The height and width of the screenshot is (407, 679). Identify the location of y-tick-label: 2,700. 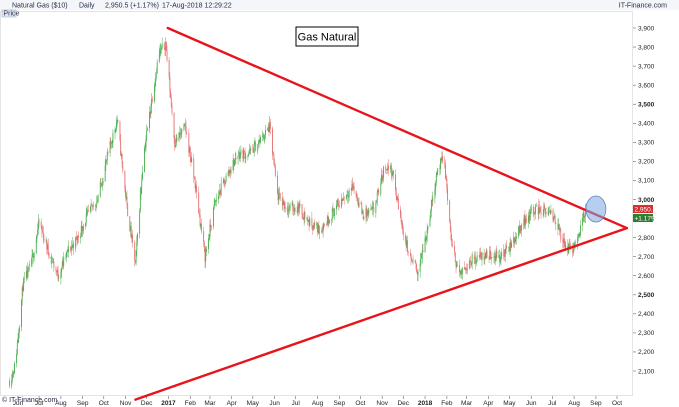
(646, 257).